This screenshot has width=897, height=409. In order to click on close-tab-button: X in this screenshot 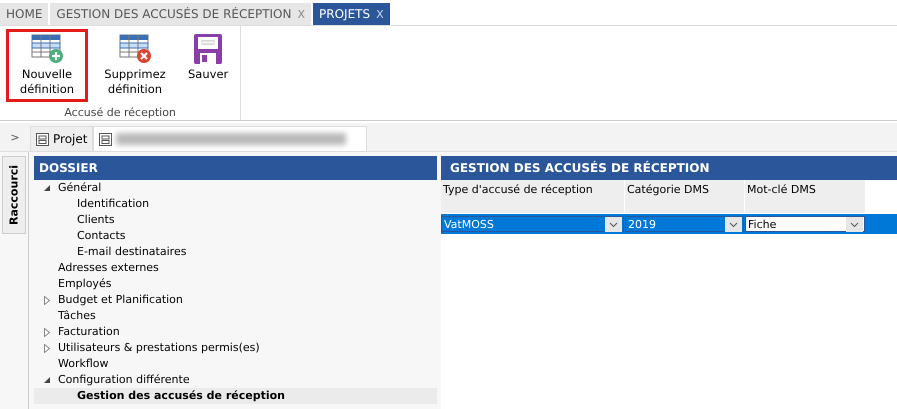, I will do `click(380, 14)`.